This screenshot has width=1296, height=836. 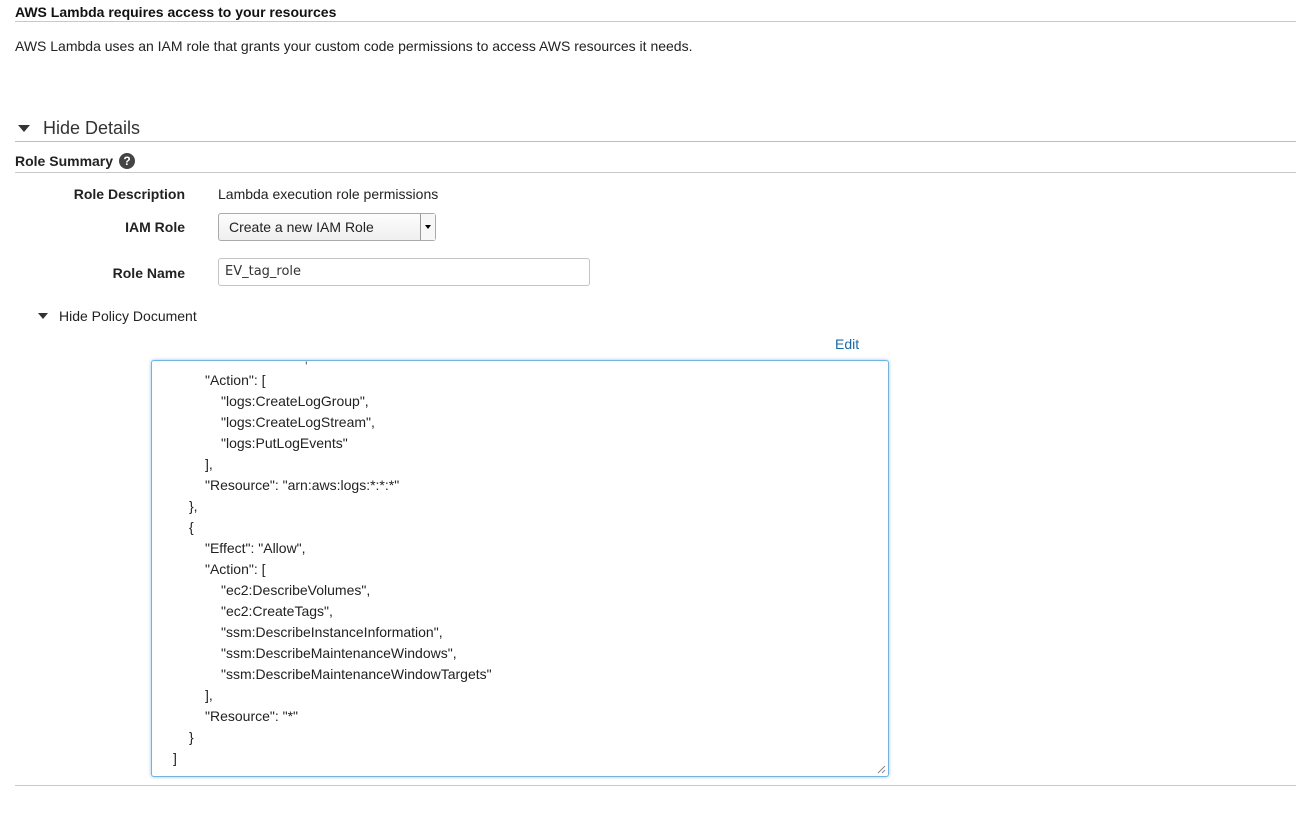 What do you see at coordinates (306, 367) in the screenshot?
I see `scroll-cut-mark: '` at bounding box center [306, 367].